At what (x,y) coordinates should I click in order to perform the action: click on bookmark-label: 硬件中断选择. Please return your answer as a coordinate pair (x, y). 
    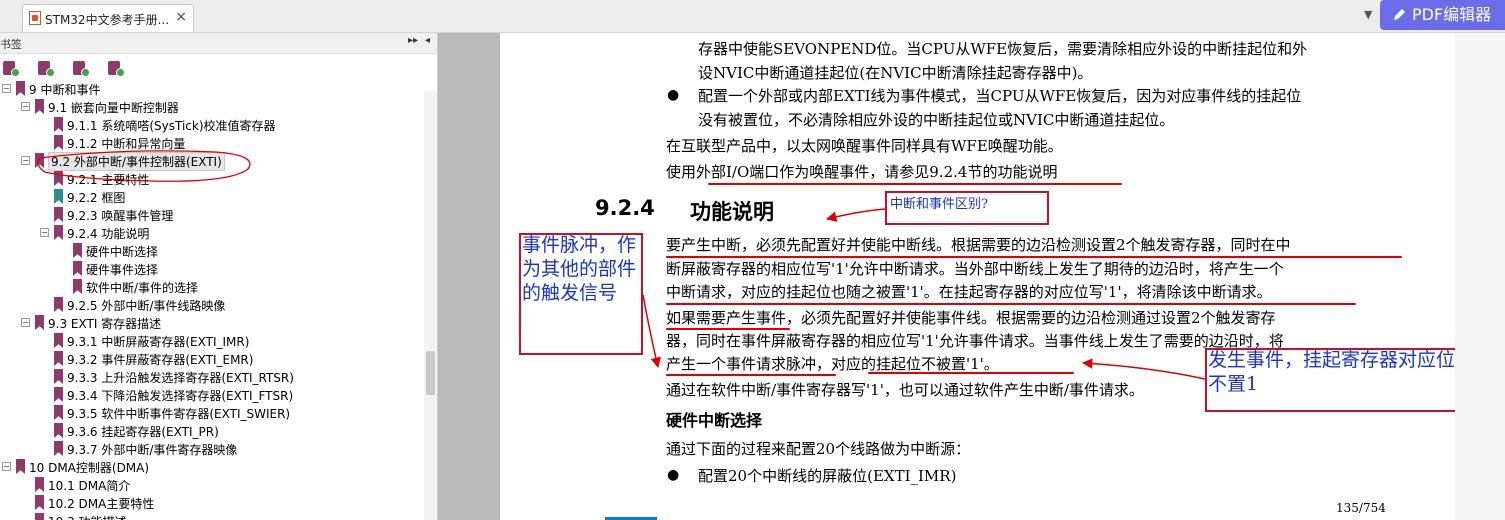
    Looking at the image, I should click on (122, 252).